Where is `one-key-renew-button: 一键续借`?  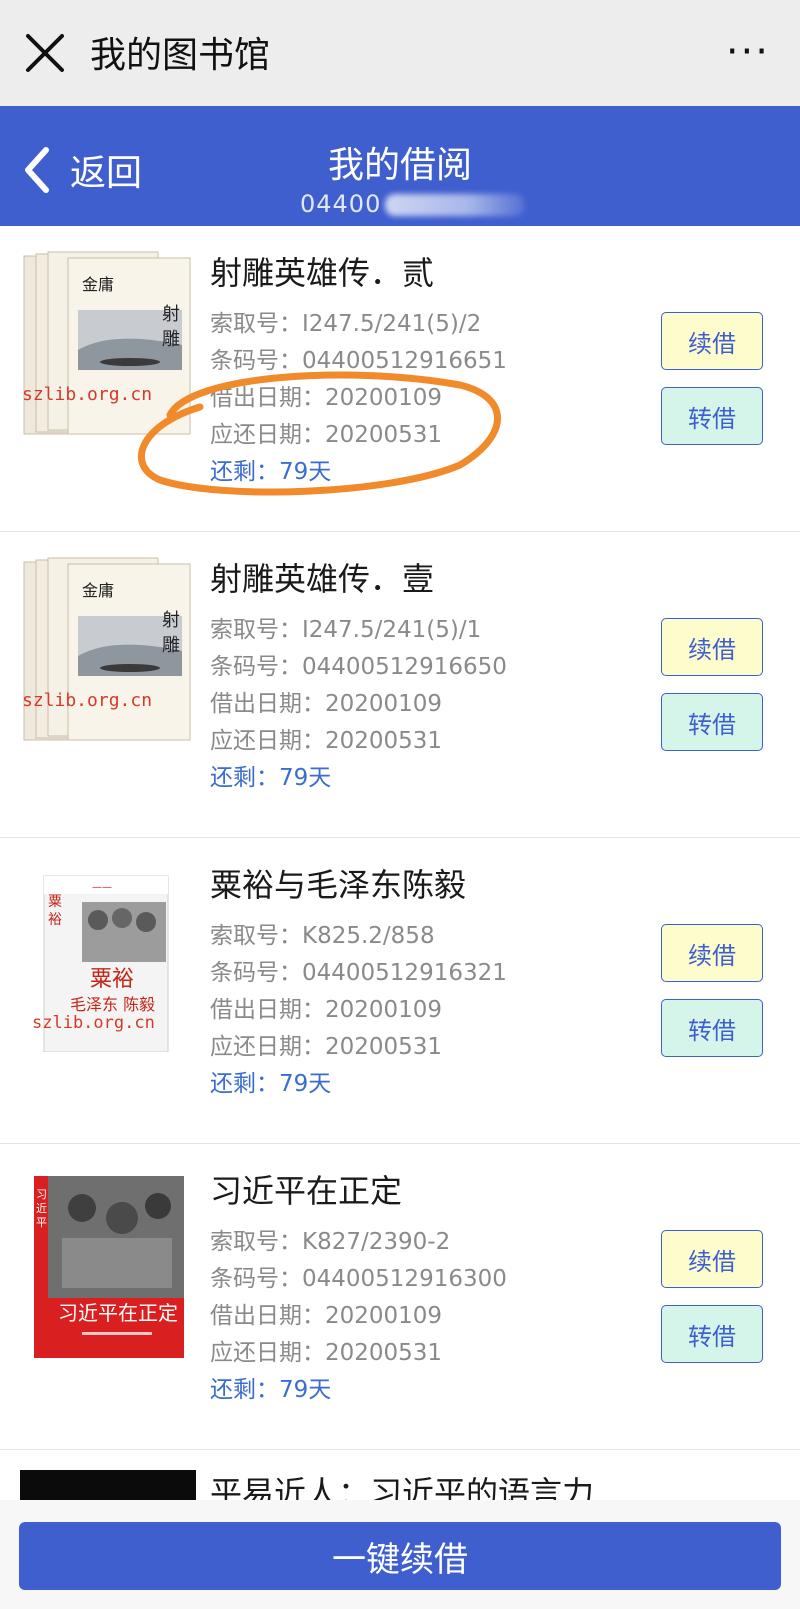 one-key-renew-button: 一键续借 is located at coordinates (400, 1556).